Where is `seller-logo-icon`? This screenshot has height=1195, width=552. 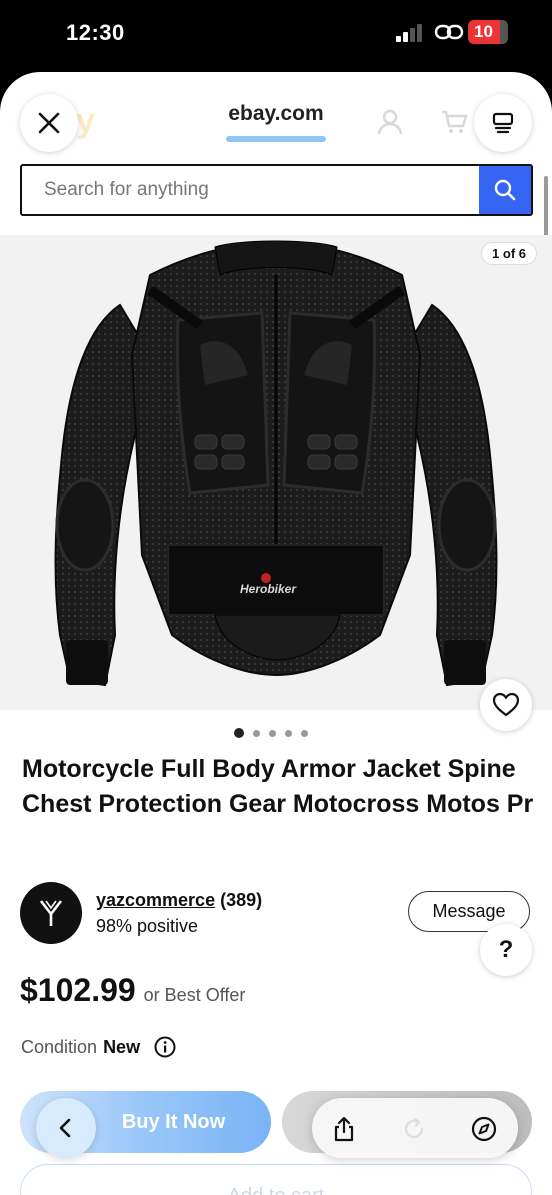 seller-logo-icon is located at coordinates (51, 913).